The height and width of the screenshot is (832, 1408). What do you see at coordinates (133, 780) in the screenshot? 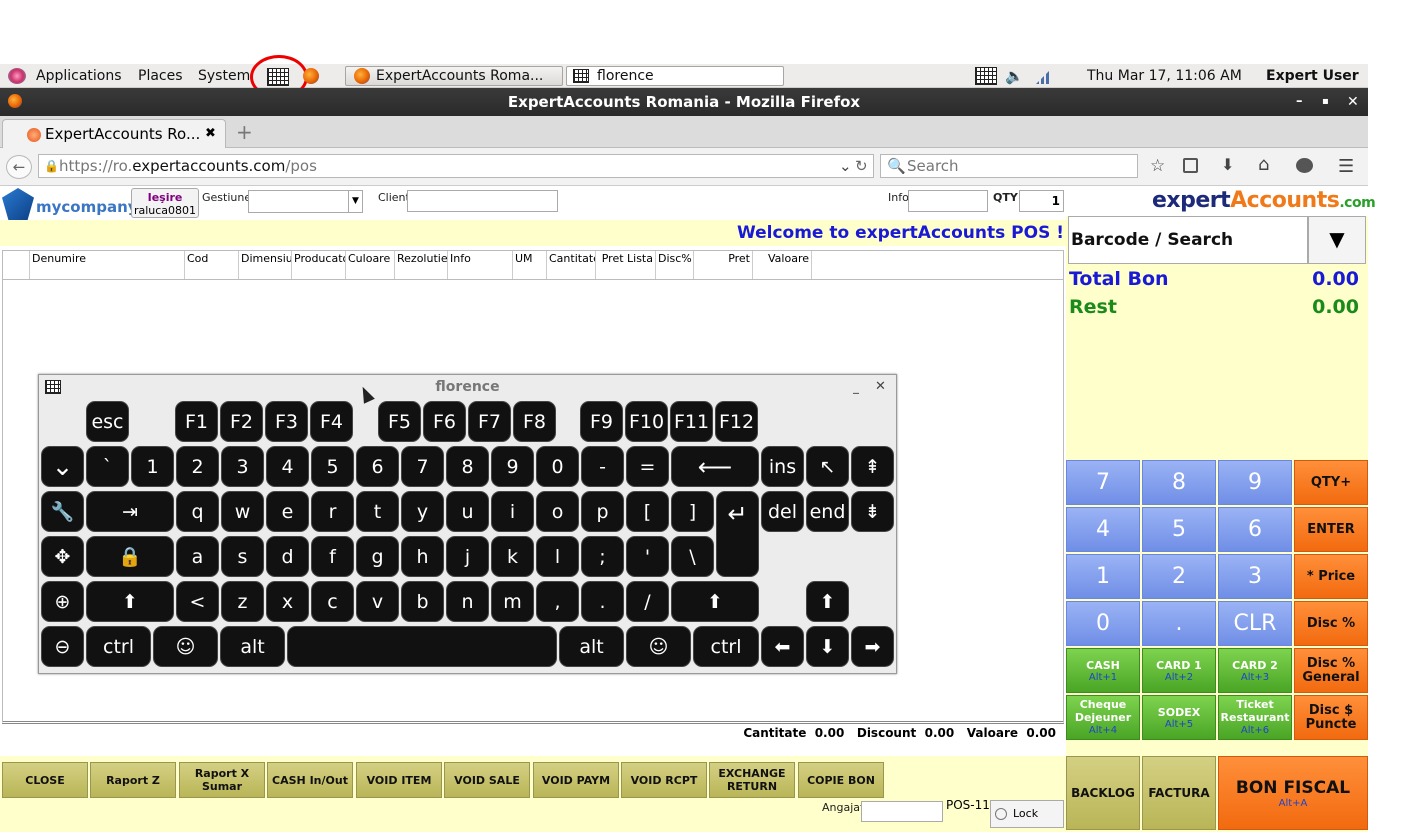
I see `raport-z-button: Raport Z` at bounding box center [133, 780].